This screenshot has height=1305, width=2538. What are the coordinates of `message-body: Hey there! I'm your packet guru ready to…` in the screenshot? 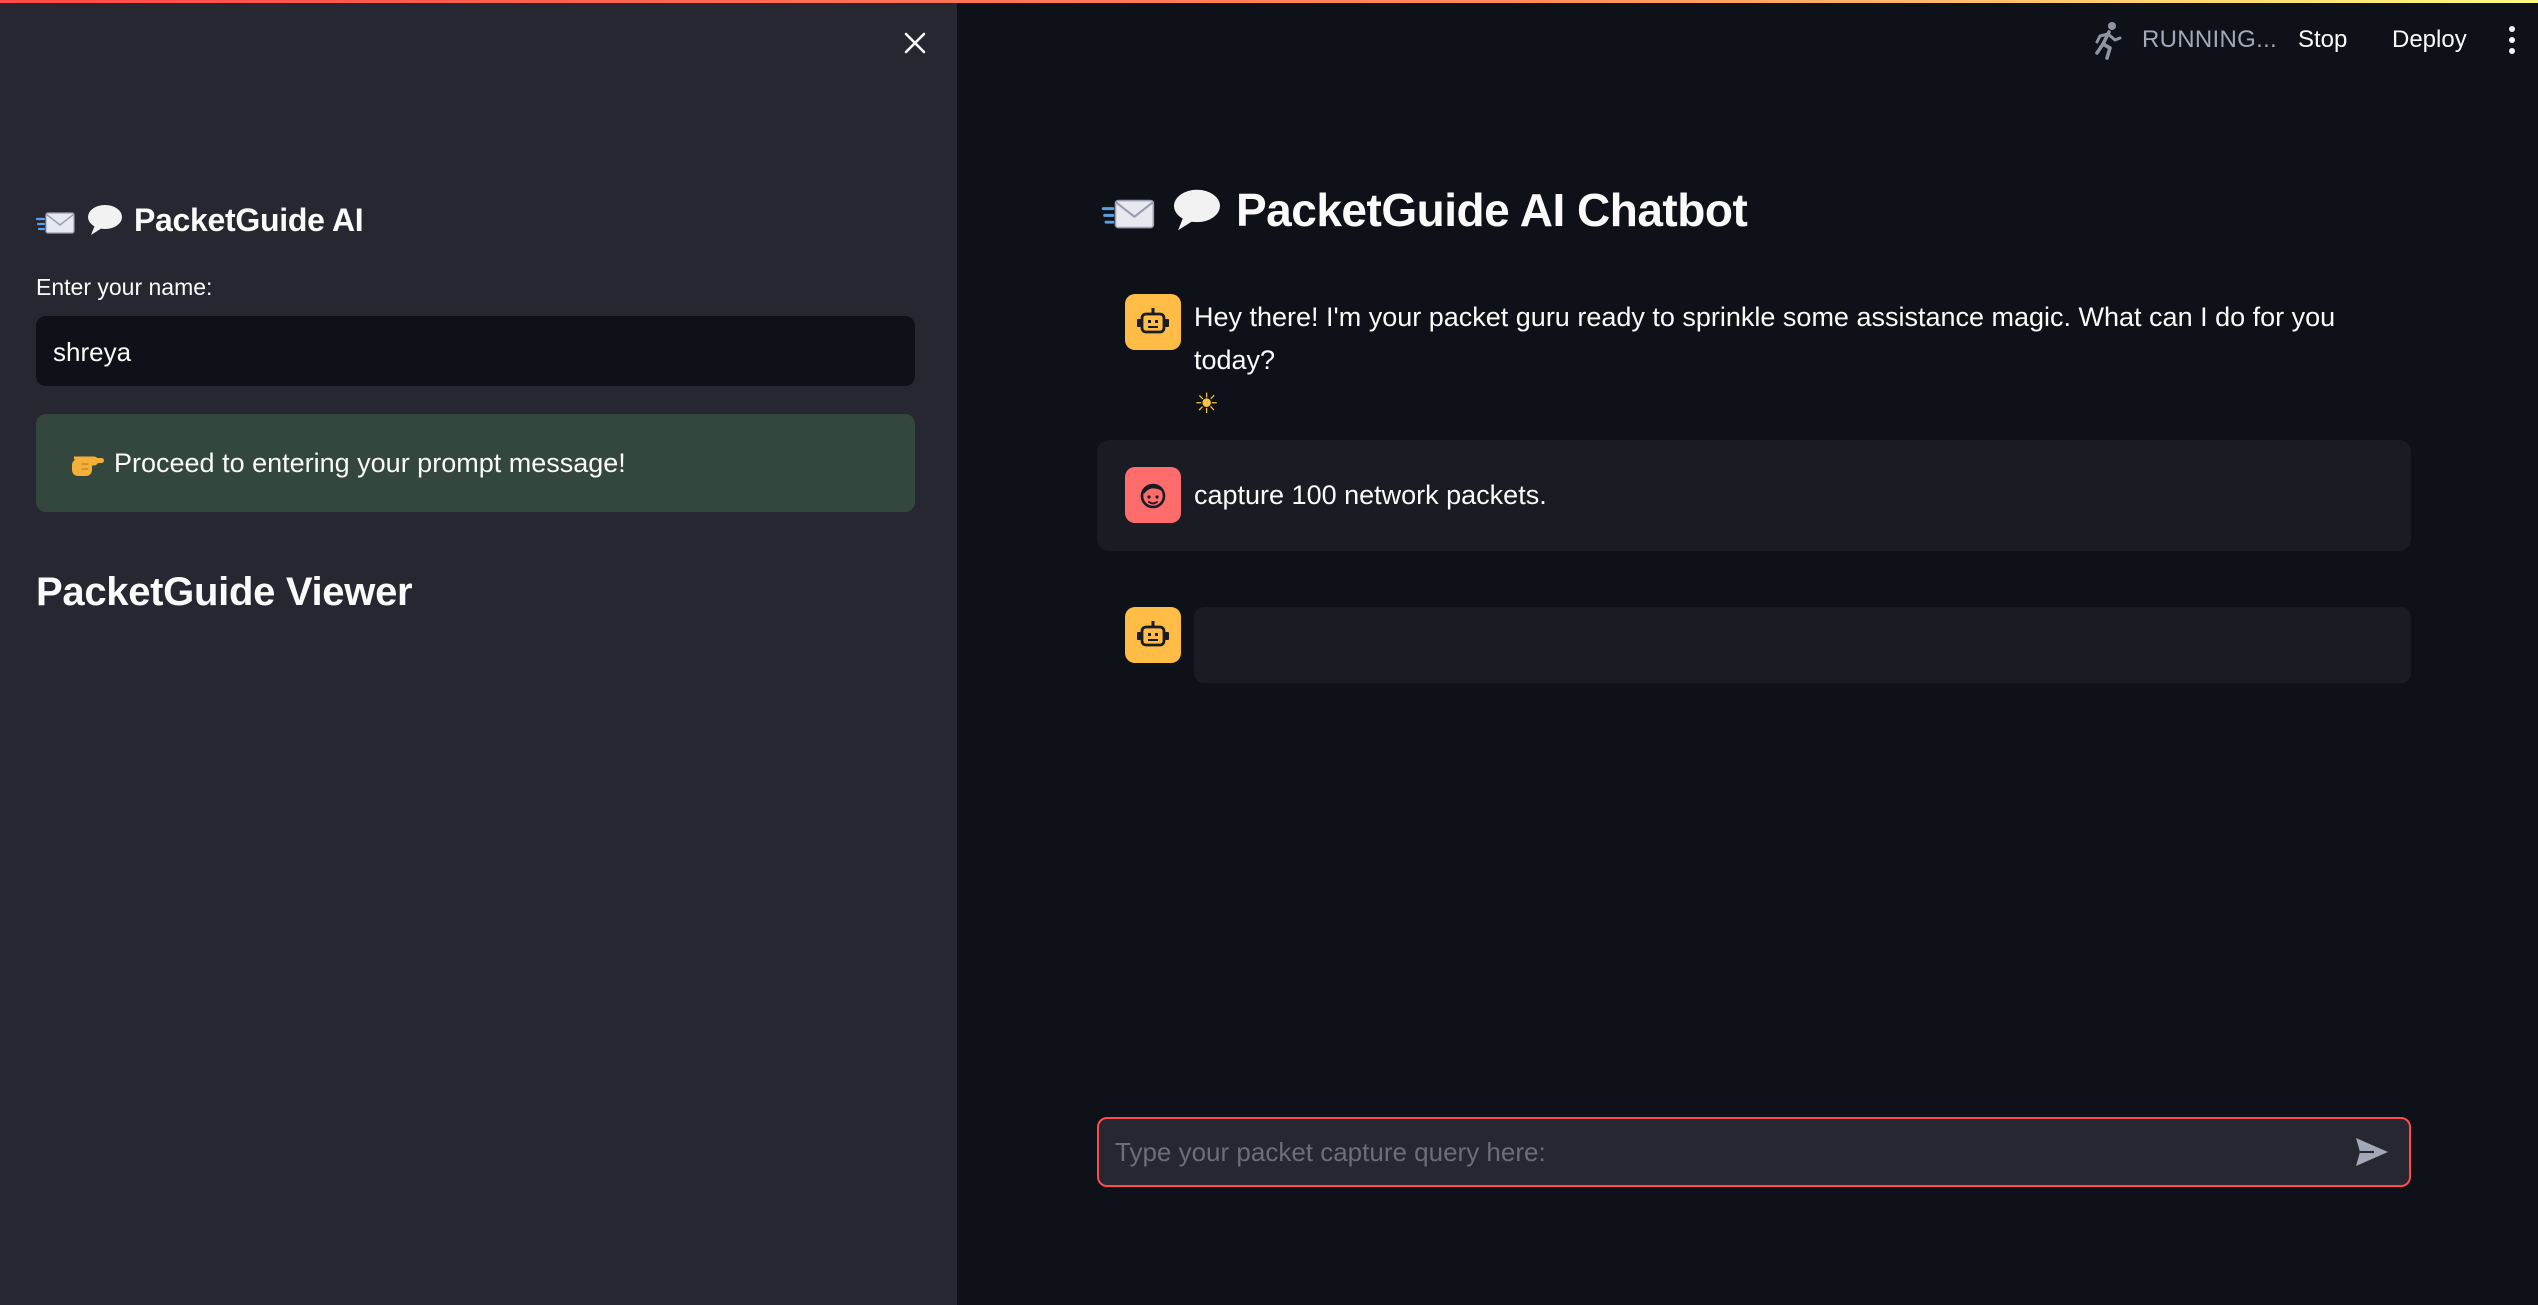 It's located at (1765, 338).